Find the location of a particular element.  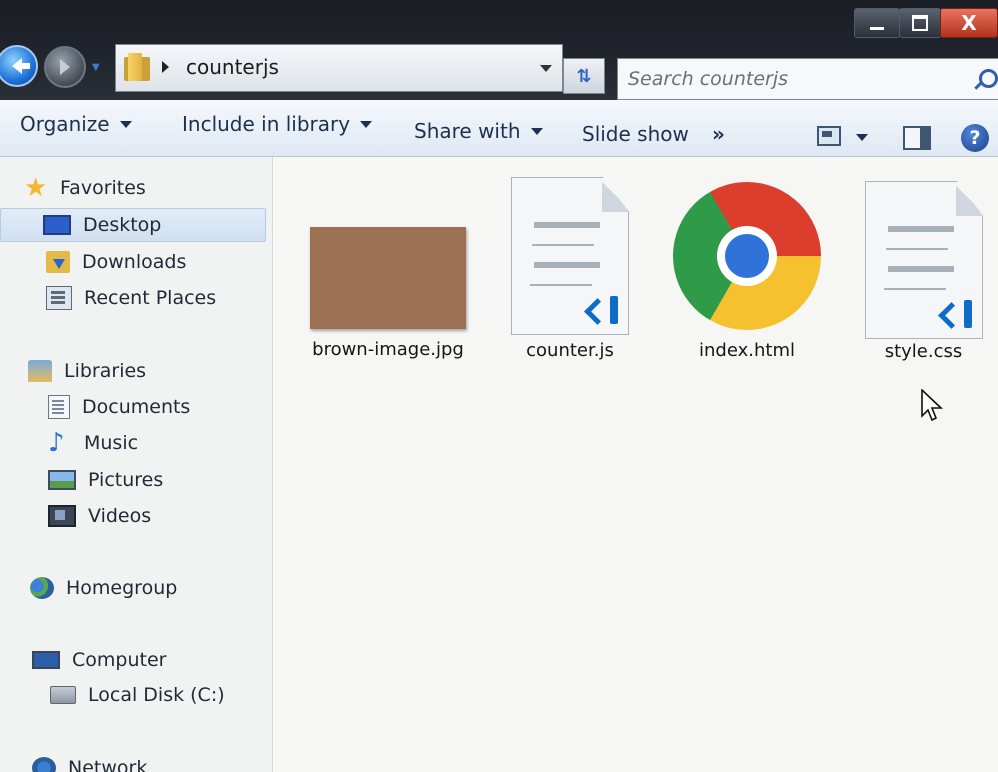

film-icon is located at coordinates (62, 516).